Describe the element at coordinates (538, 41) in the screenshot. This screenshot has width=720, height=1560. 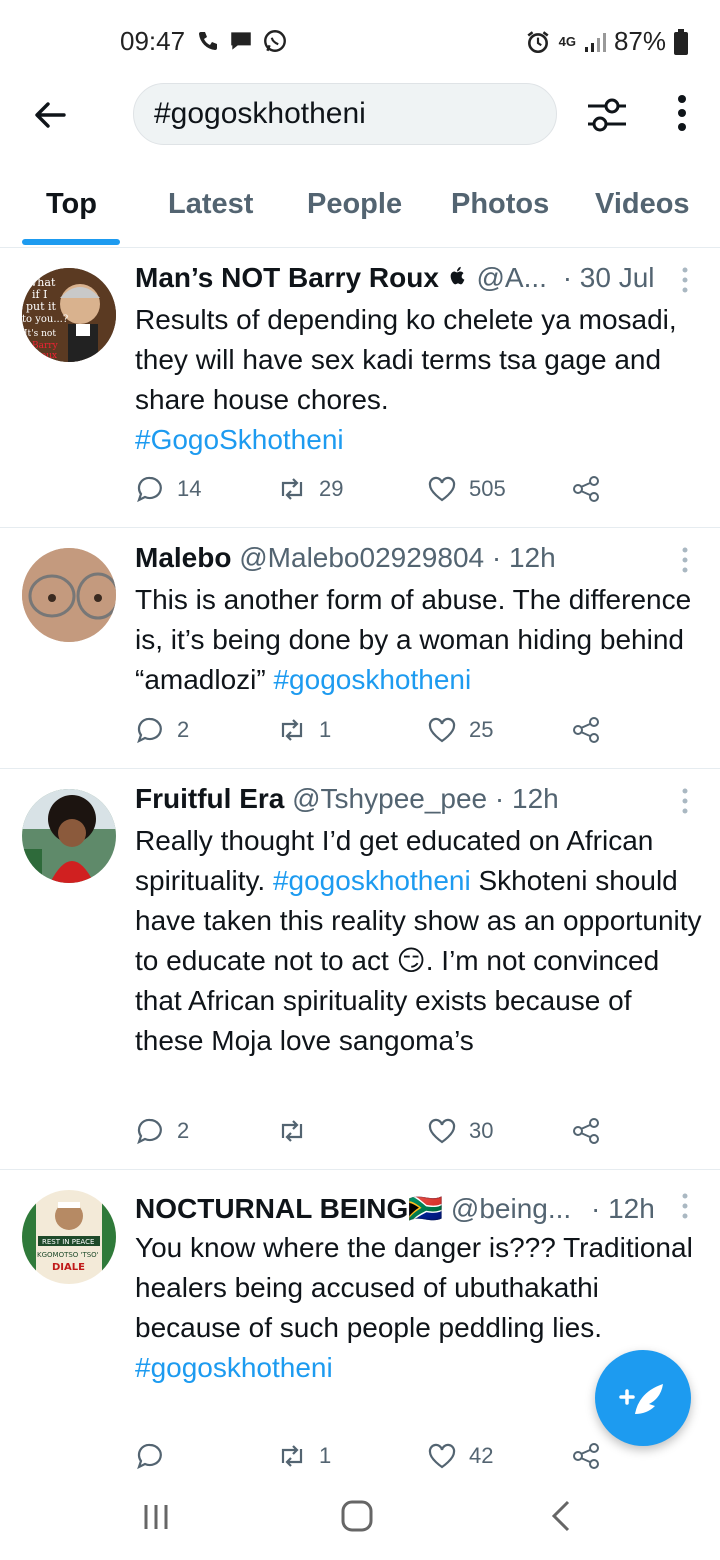
I see `alarm-icon` at that location.